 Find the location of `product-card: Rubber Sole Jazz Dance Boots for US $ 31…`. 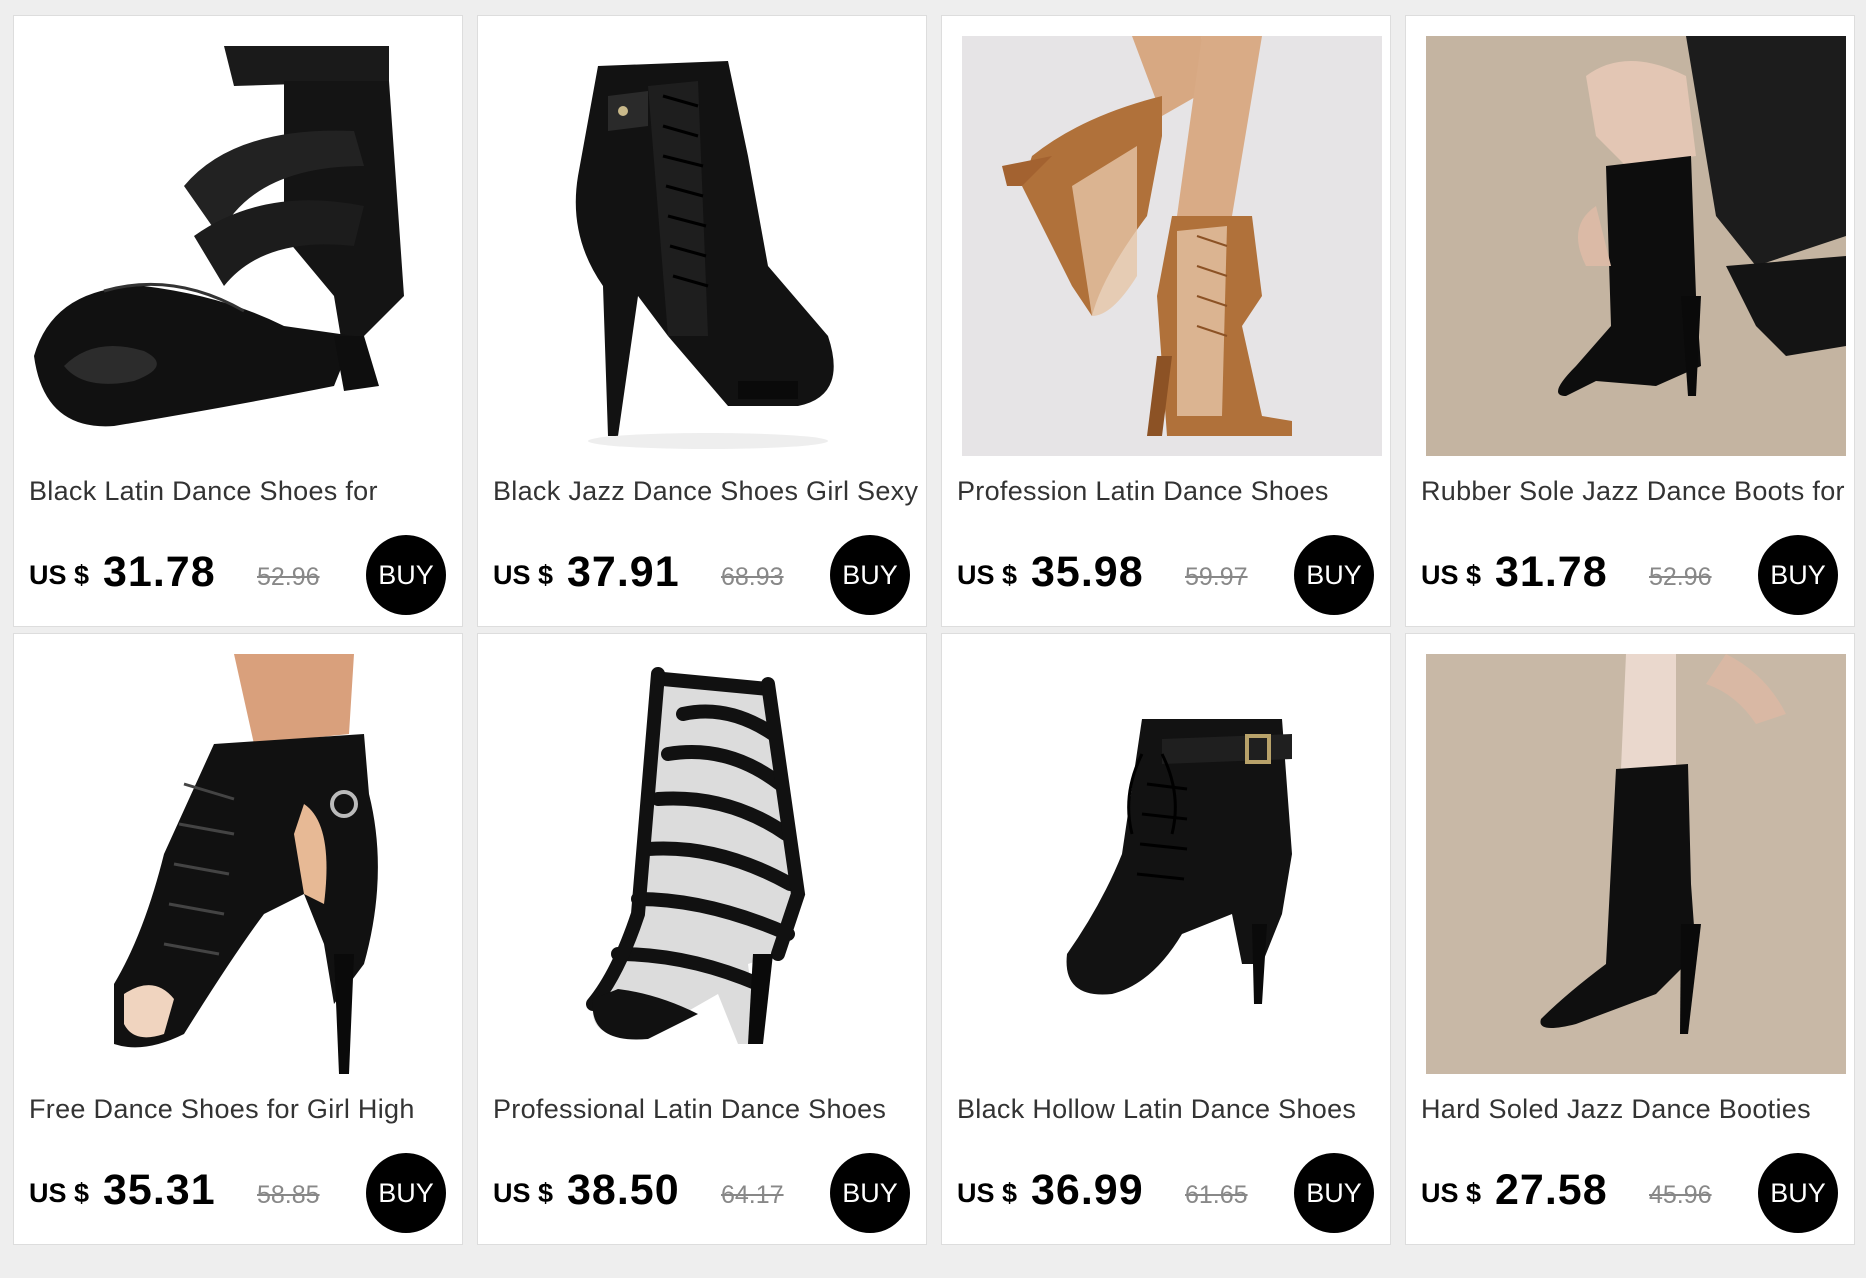

product-card: Rubber Sole Jazz Dance Boots for US $ 31… is located at coordinates (1630, 321).